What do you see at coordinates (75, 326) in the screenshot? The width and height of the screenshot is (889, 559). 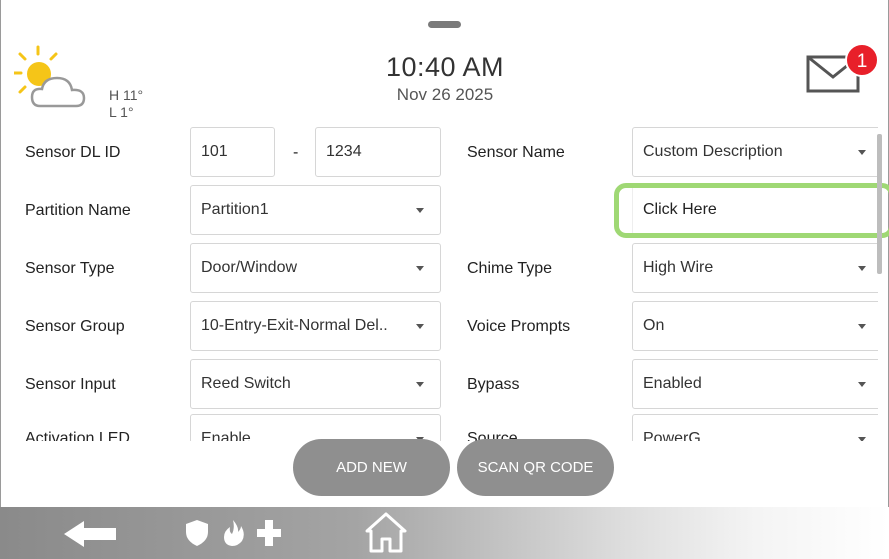 I see `sensor-group-label: Sensor Group` at bounding box center [75, 326].